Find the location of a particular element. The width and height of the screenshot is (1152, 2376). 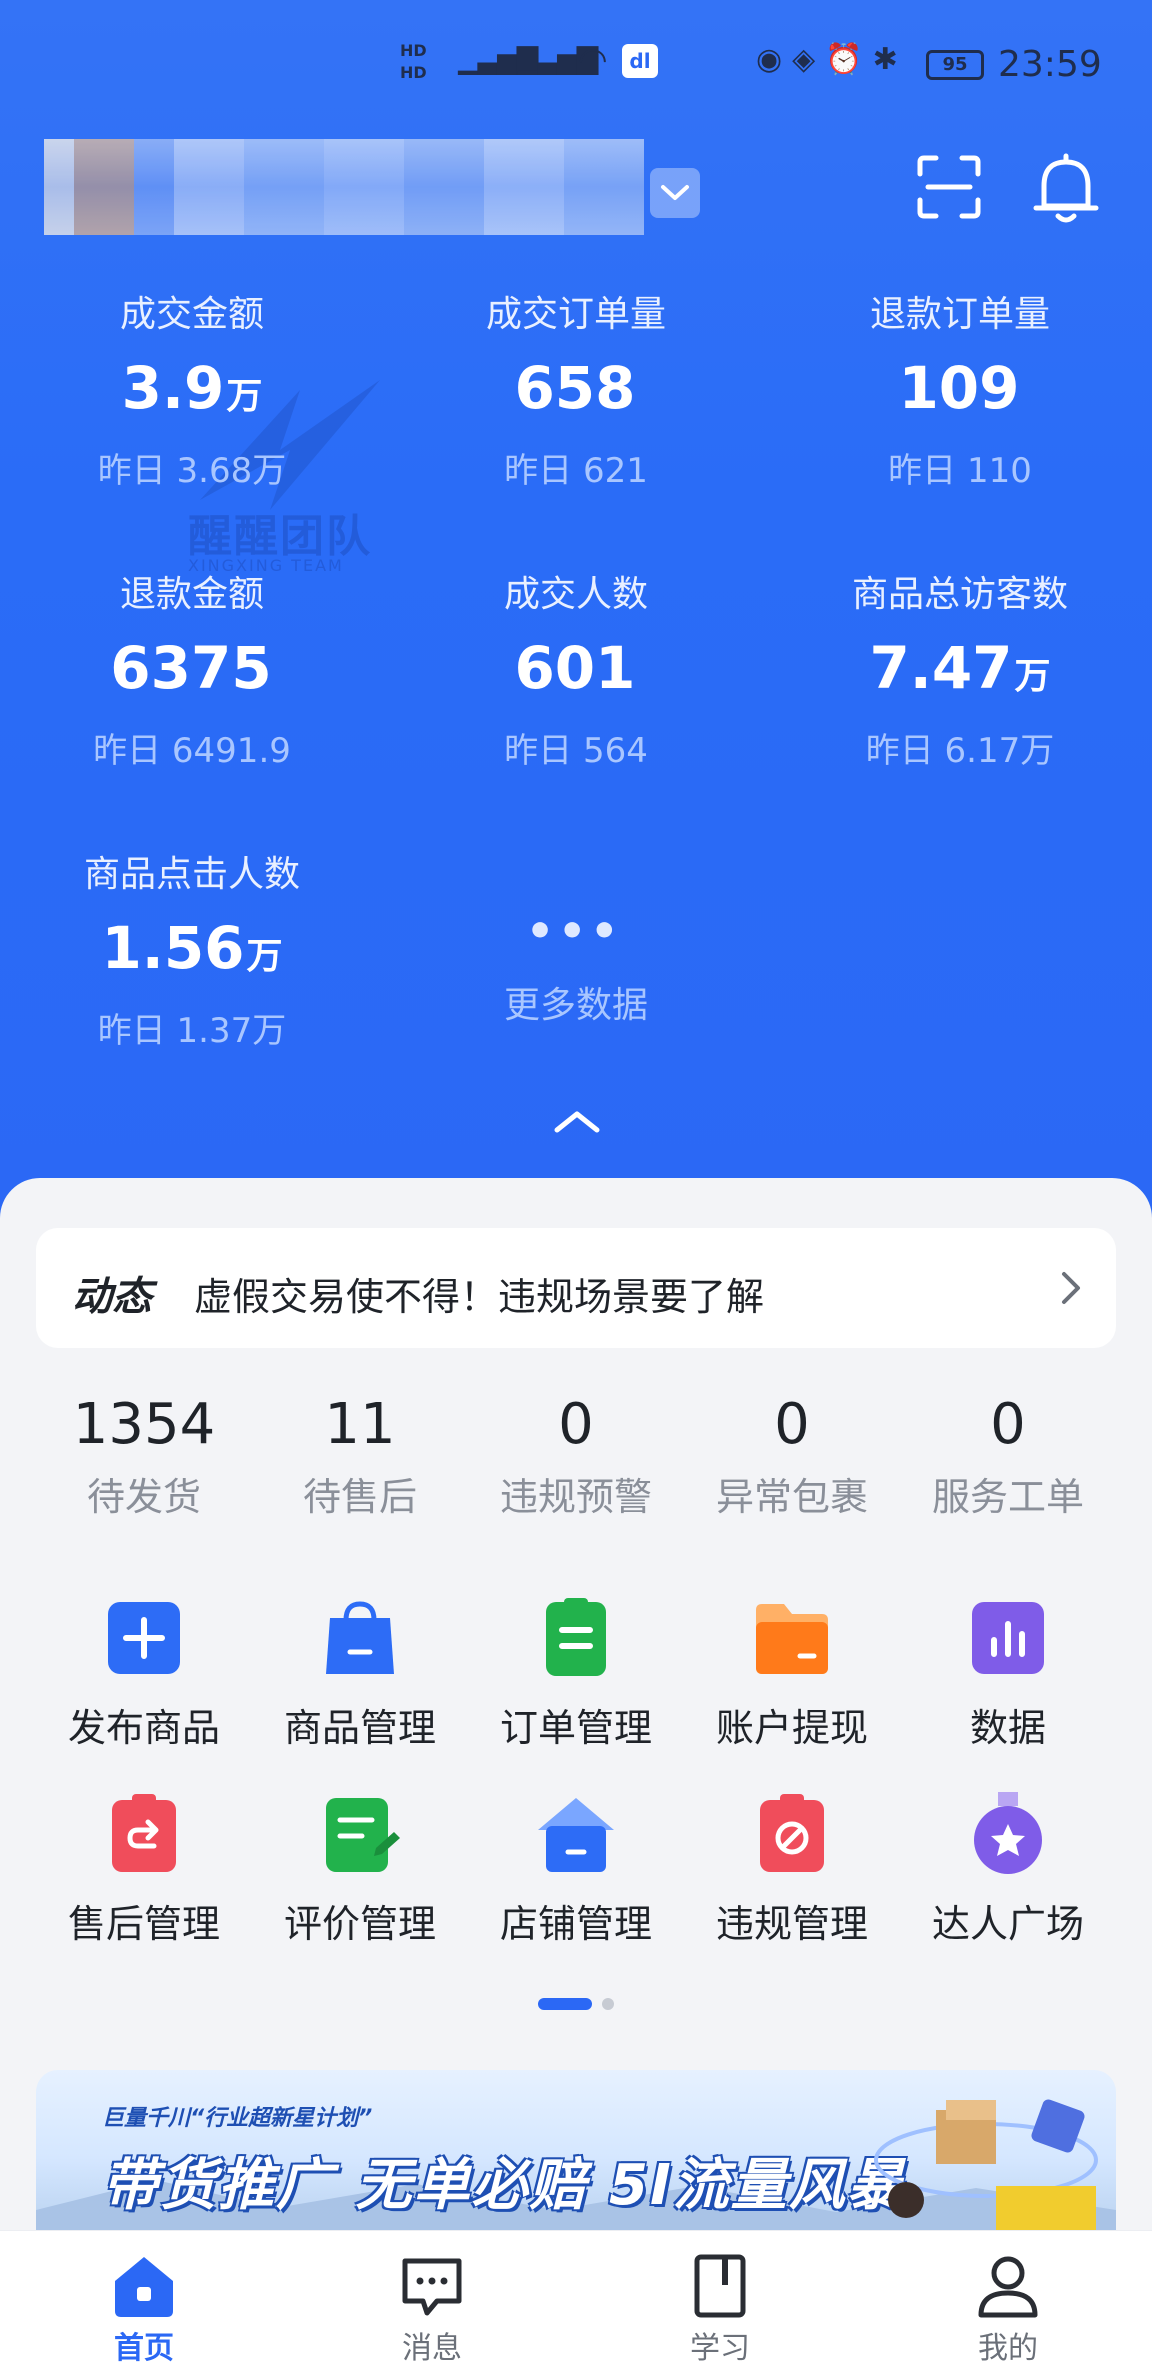

metric-label: 成交订单量 is located at coordinates (575, 314).